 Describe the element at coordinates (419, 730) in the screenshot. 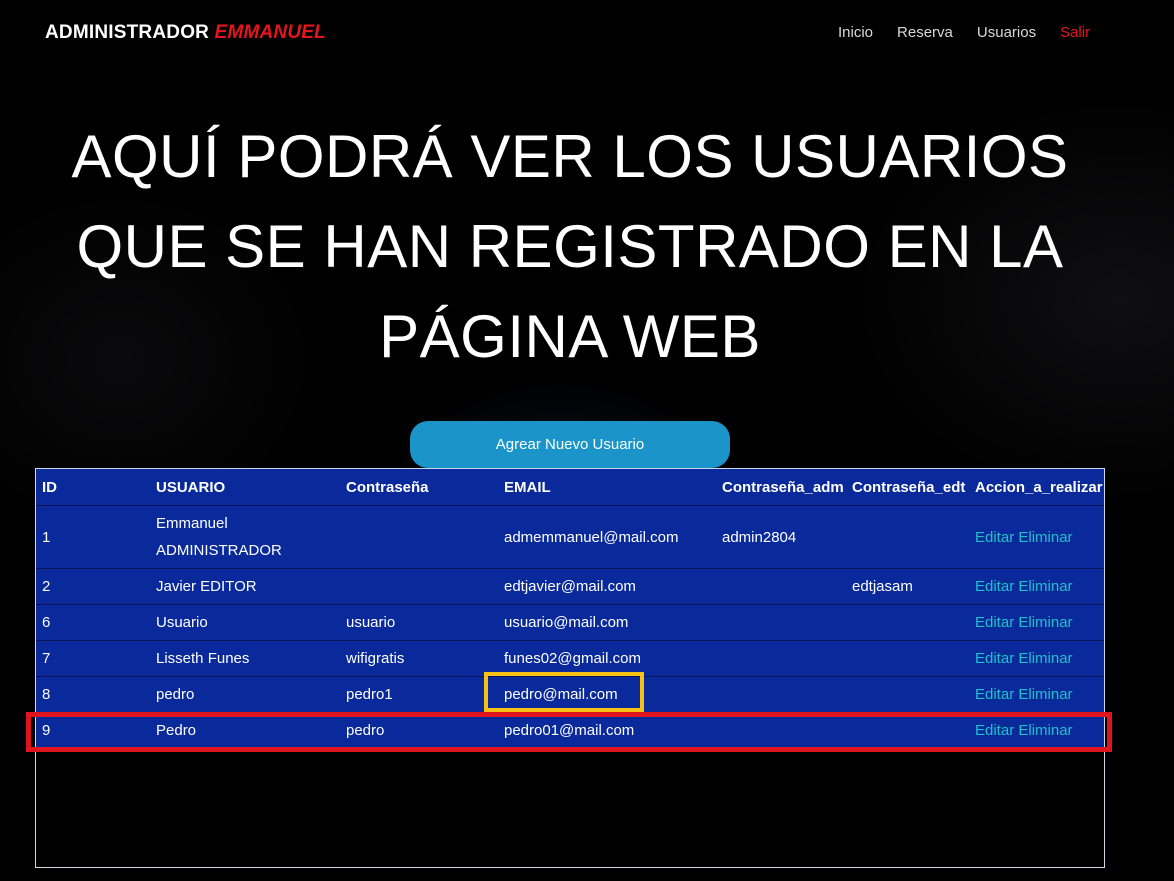

I see `cell-contrasena: pedro` at that location.